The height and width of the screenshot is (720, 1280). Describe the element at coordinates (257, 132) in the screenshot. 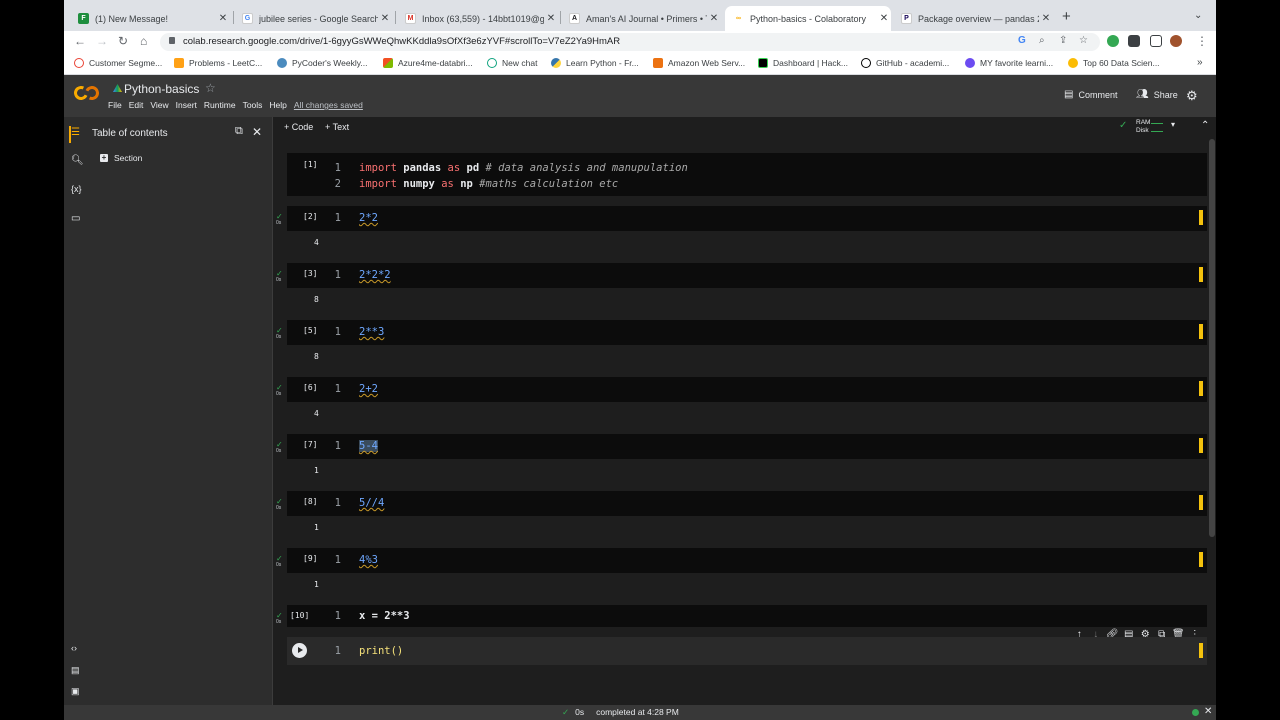

I see `close-panel-icon: ✕` at that location.